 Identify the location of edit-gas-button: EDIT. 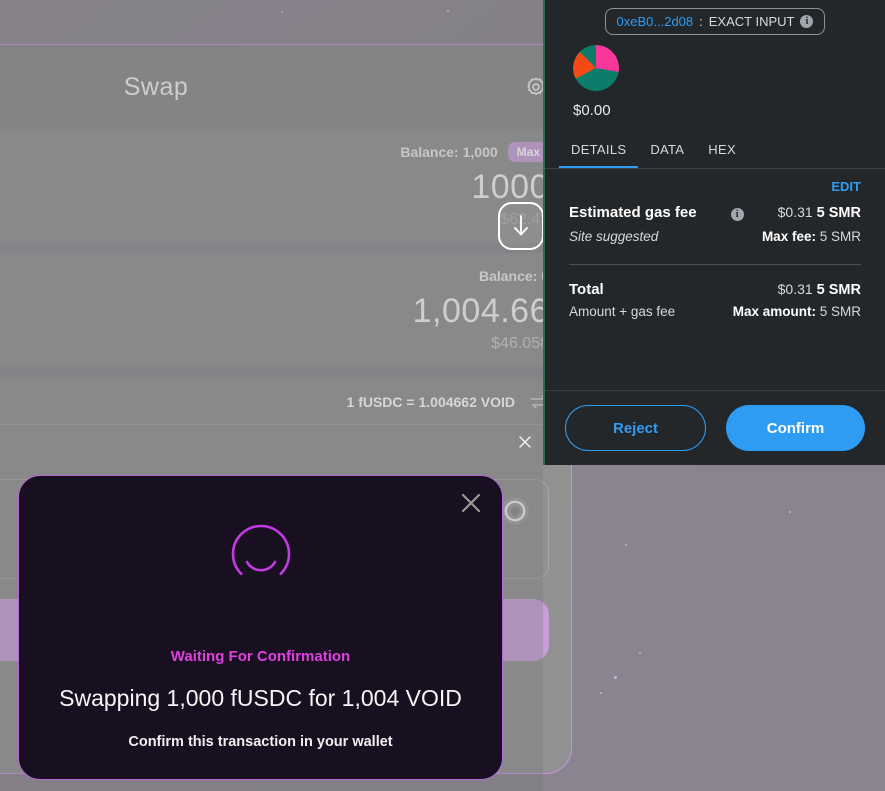
(715, 186).